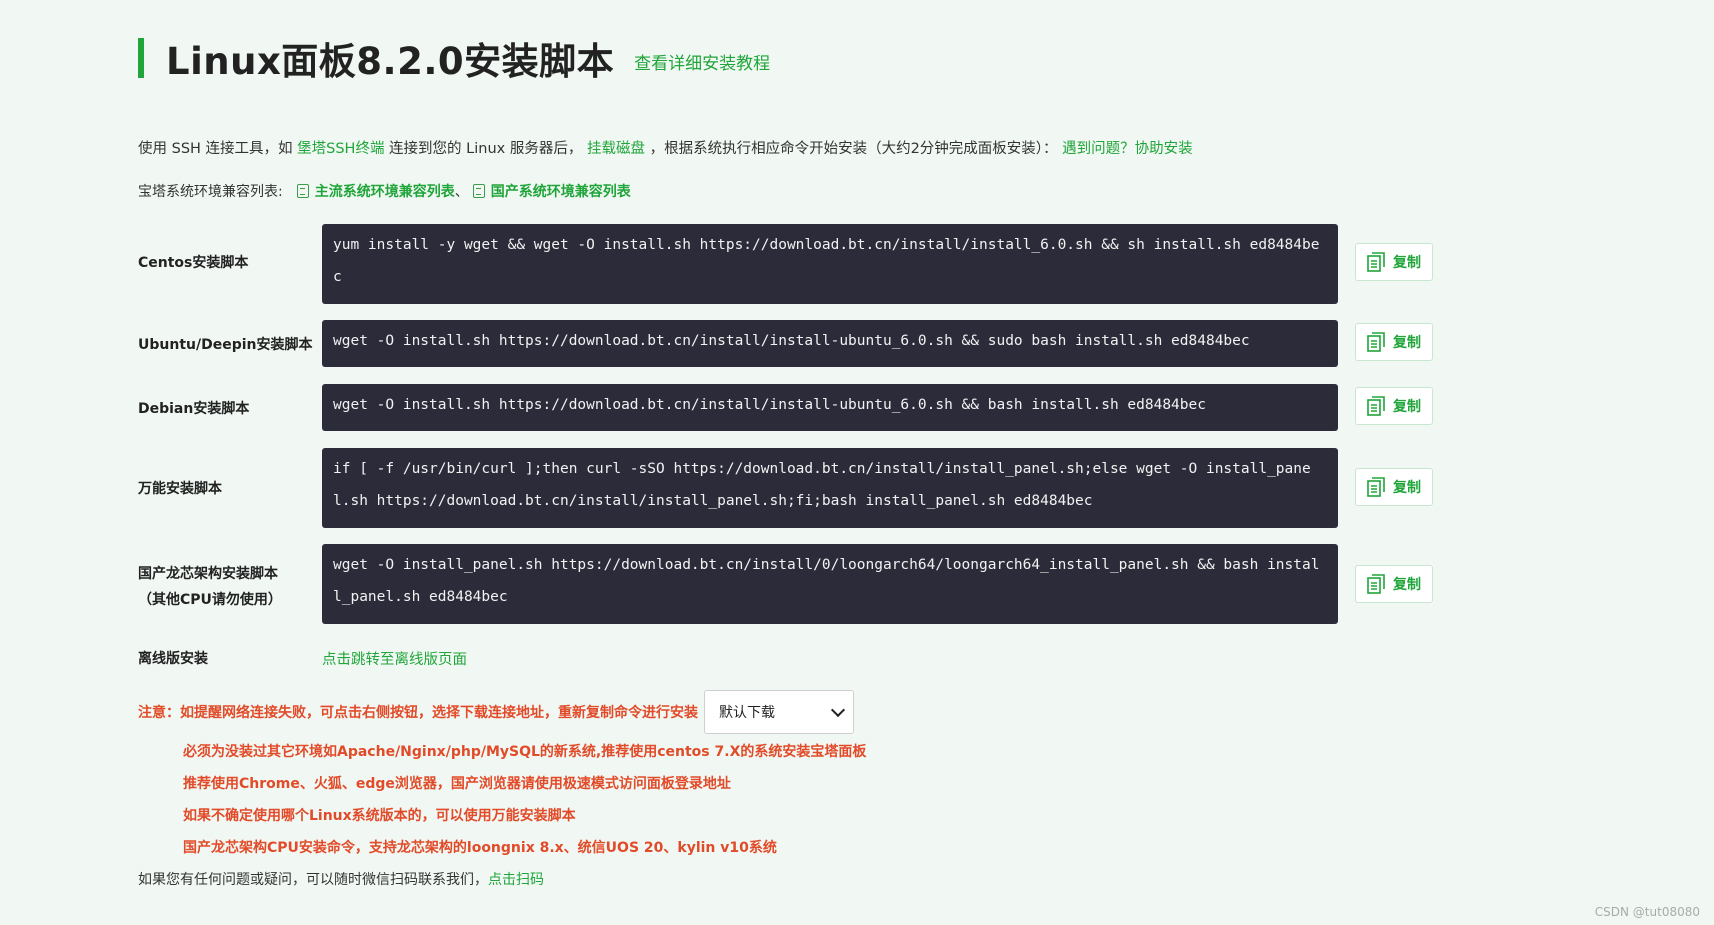 This screenshot has width=1714, height=925. What do you see at coordinates (485, 149) in the screenshot?
I see `intro-part-2: 连接到您的 Linux 服务器后，` at bounding box center [485, 149].